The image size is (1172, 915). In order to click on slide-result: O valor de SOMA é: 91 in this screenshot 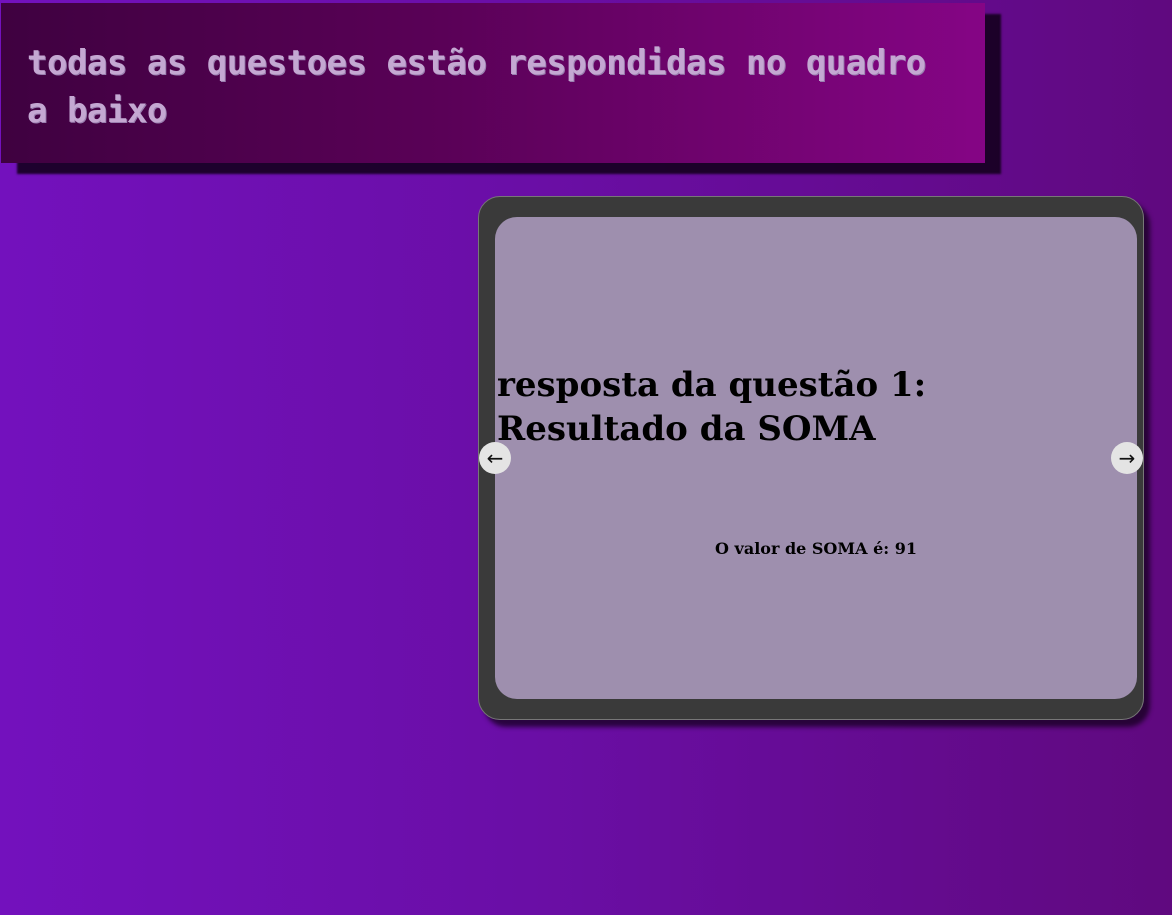, I will do `click(816, 548)`.